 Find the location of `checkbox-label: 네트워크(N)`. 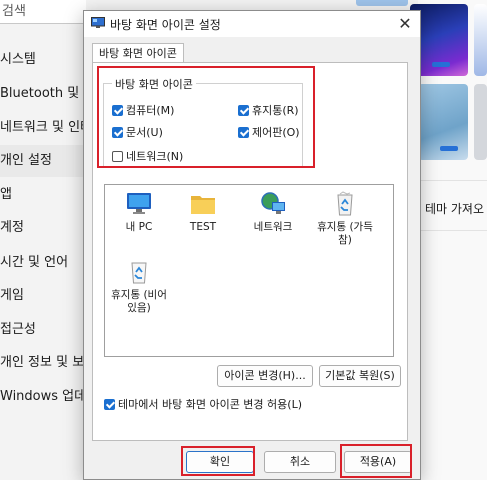

checkbox-label: 네트워크(N) is located at coordinates (155, 156).